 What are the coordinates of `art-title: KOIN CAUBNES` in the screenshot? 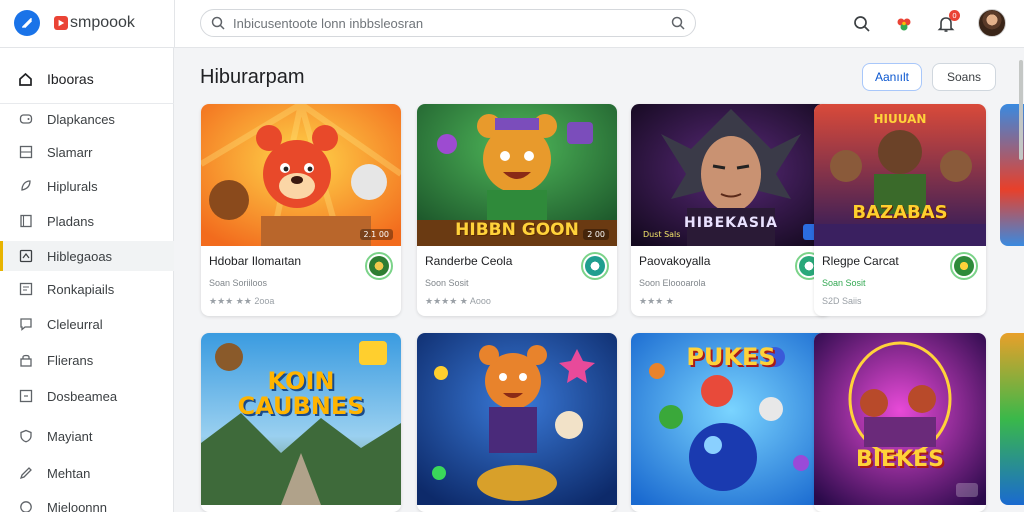 It's located at (301, 394).